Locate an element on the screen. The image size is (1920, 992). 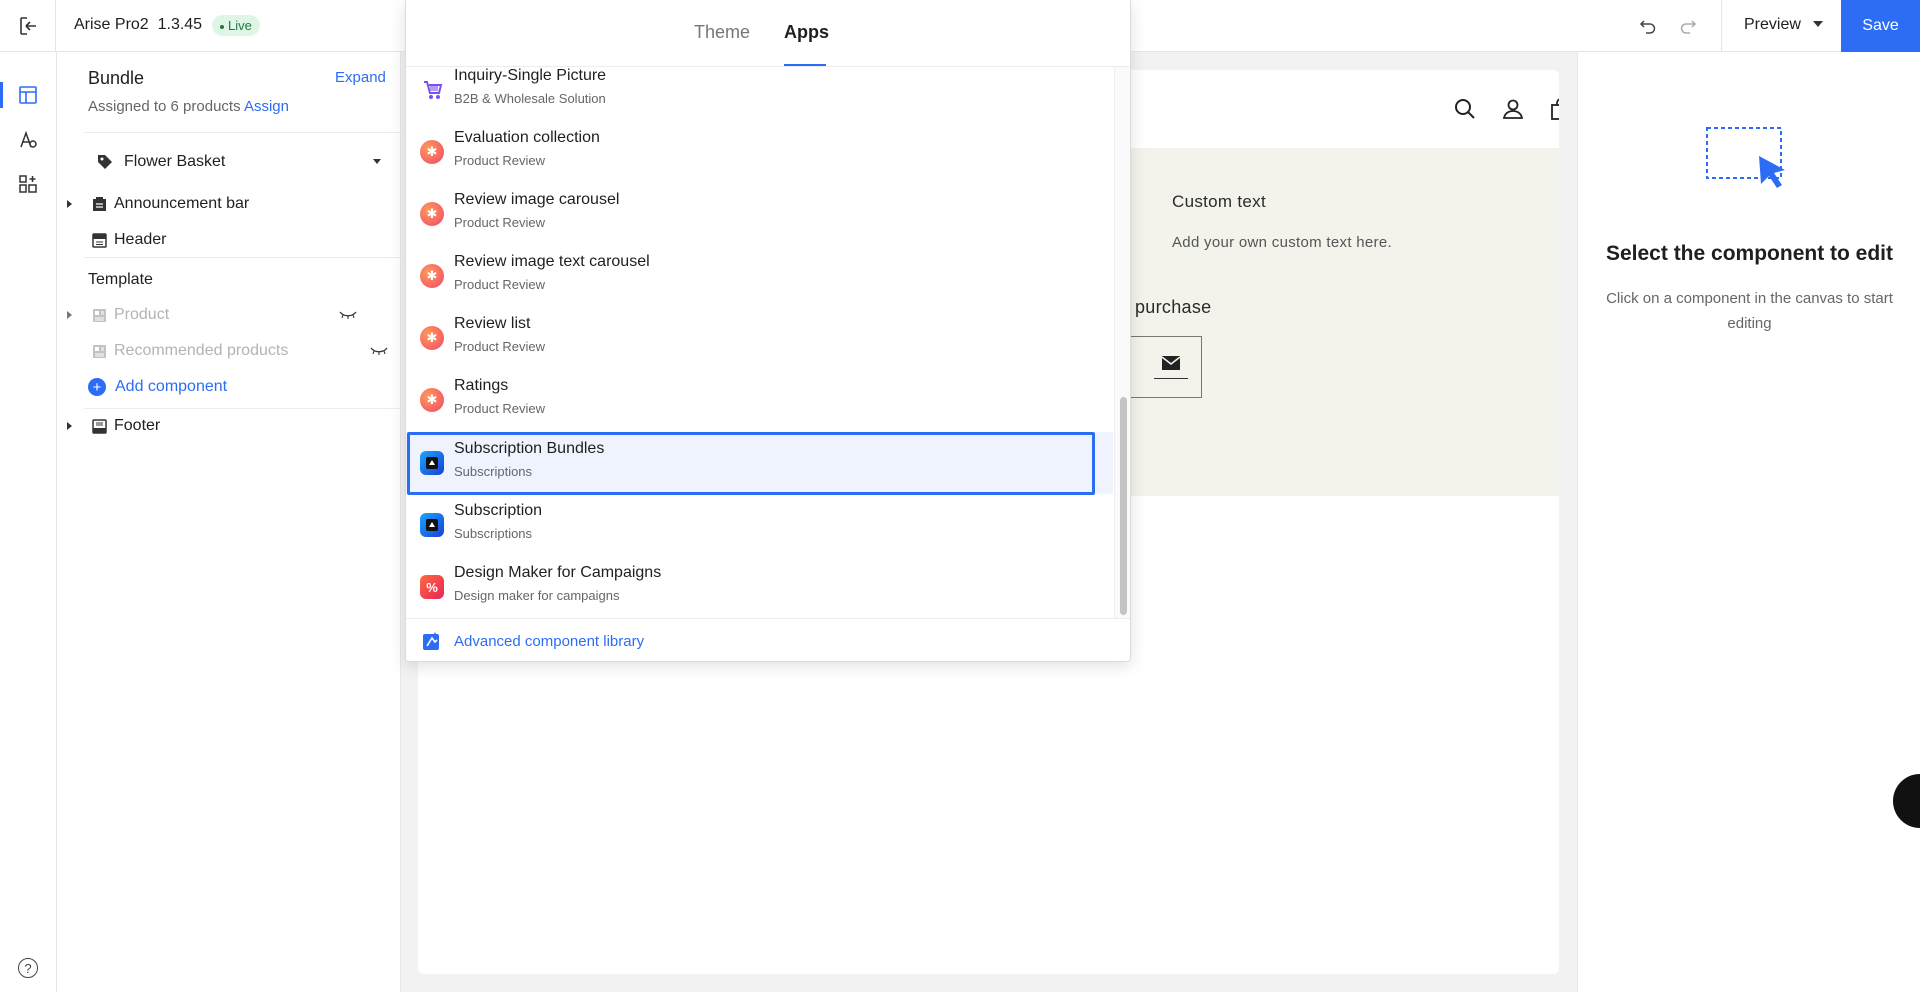
exit-editor-button is located at coordinates (28, 26).